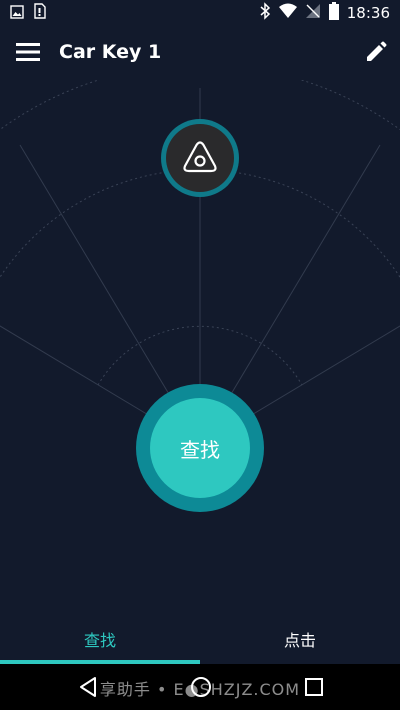 The height and width of the screenshot is (710, 400). I want to click on find-button-inner: 查找, so click(200, 448).